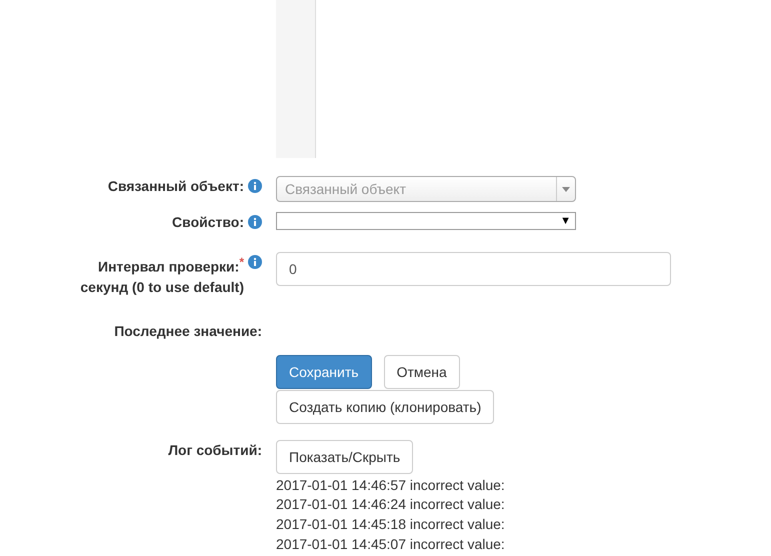 This screenshot has height=556, width=771. What do you see at coordinates (188, 331) in the screenshot?
I see `field-label: Последнее значение:` at bounding box center [188, 331].